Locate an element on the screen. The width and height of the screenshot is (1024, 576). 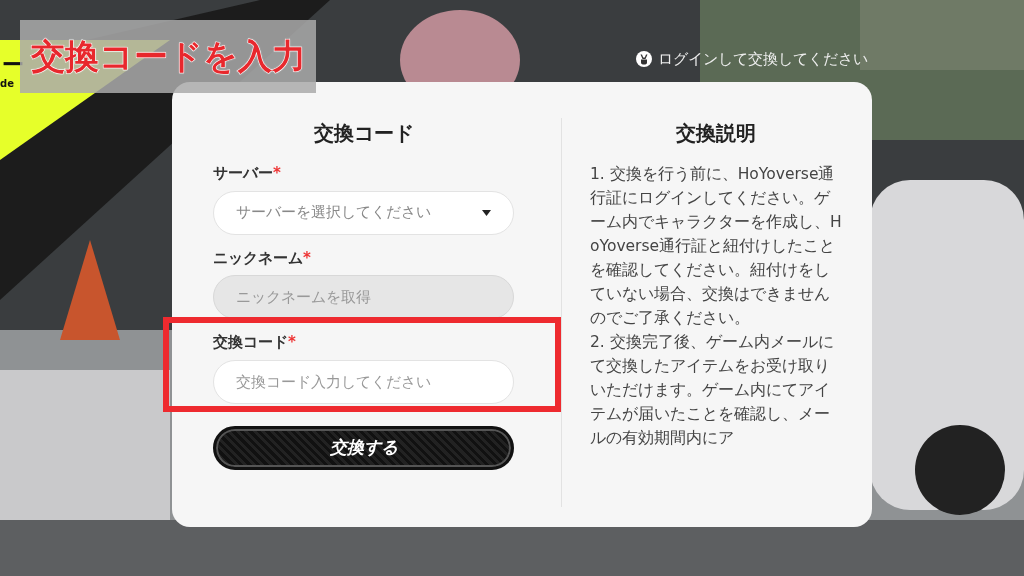
caret-icon is located at coordinates (486, 212).